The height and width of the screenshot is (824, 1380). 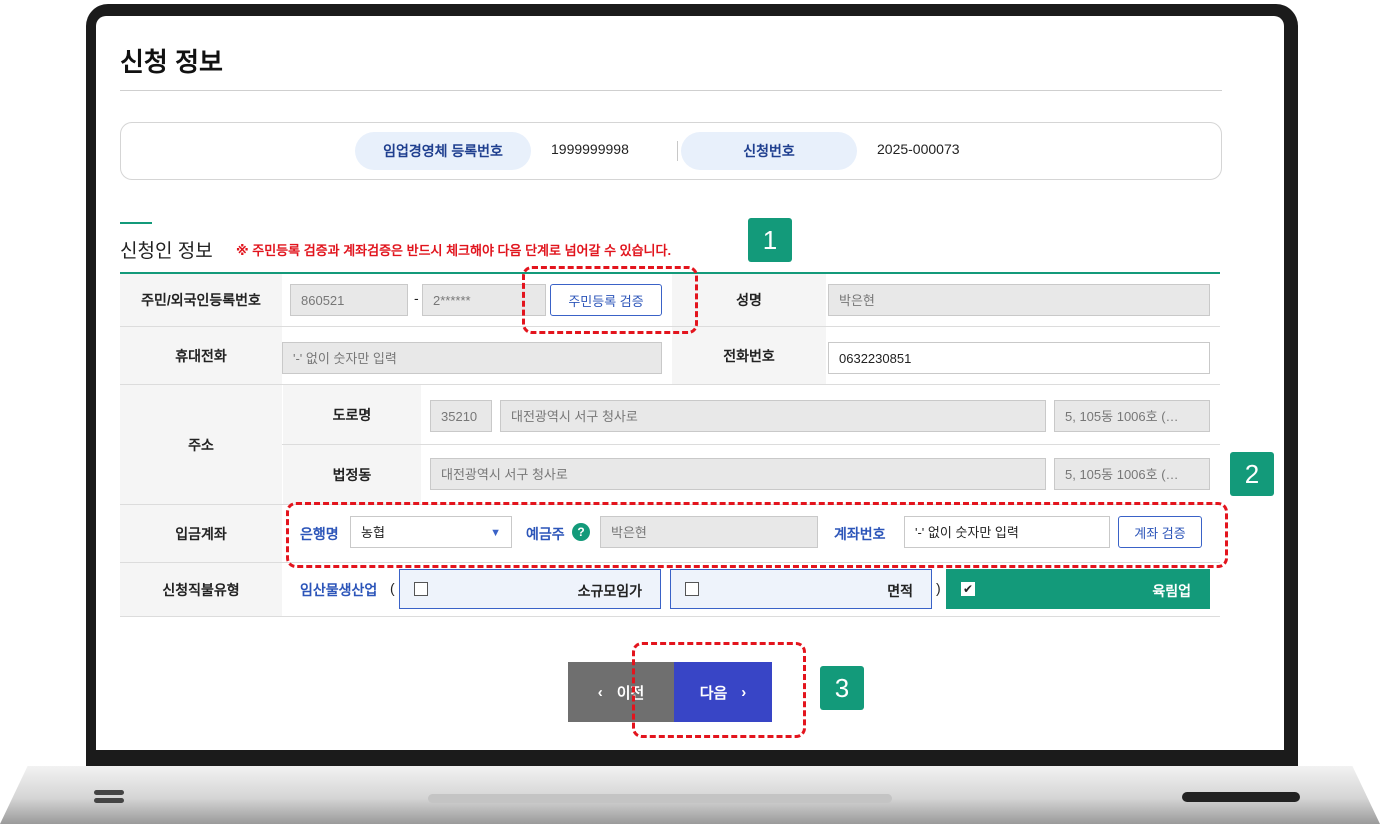 I want to click on phone-field: 0632230851, so click(x=1019, y=358).